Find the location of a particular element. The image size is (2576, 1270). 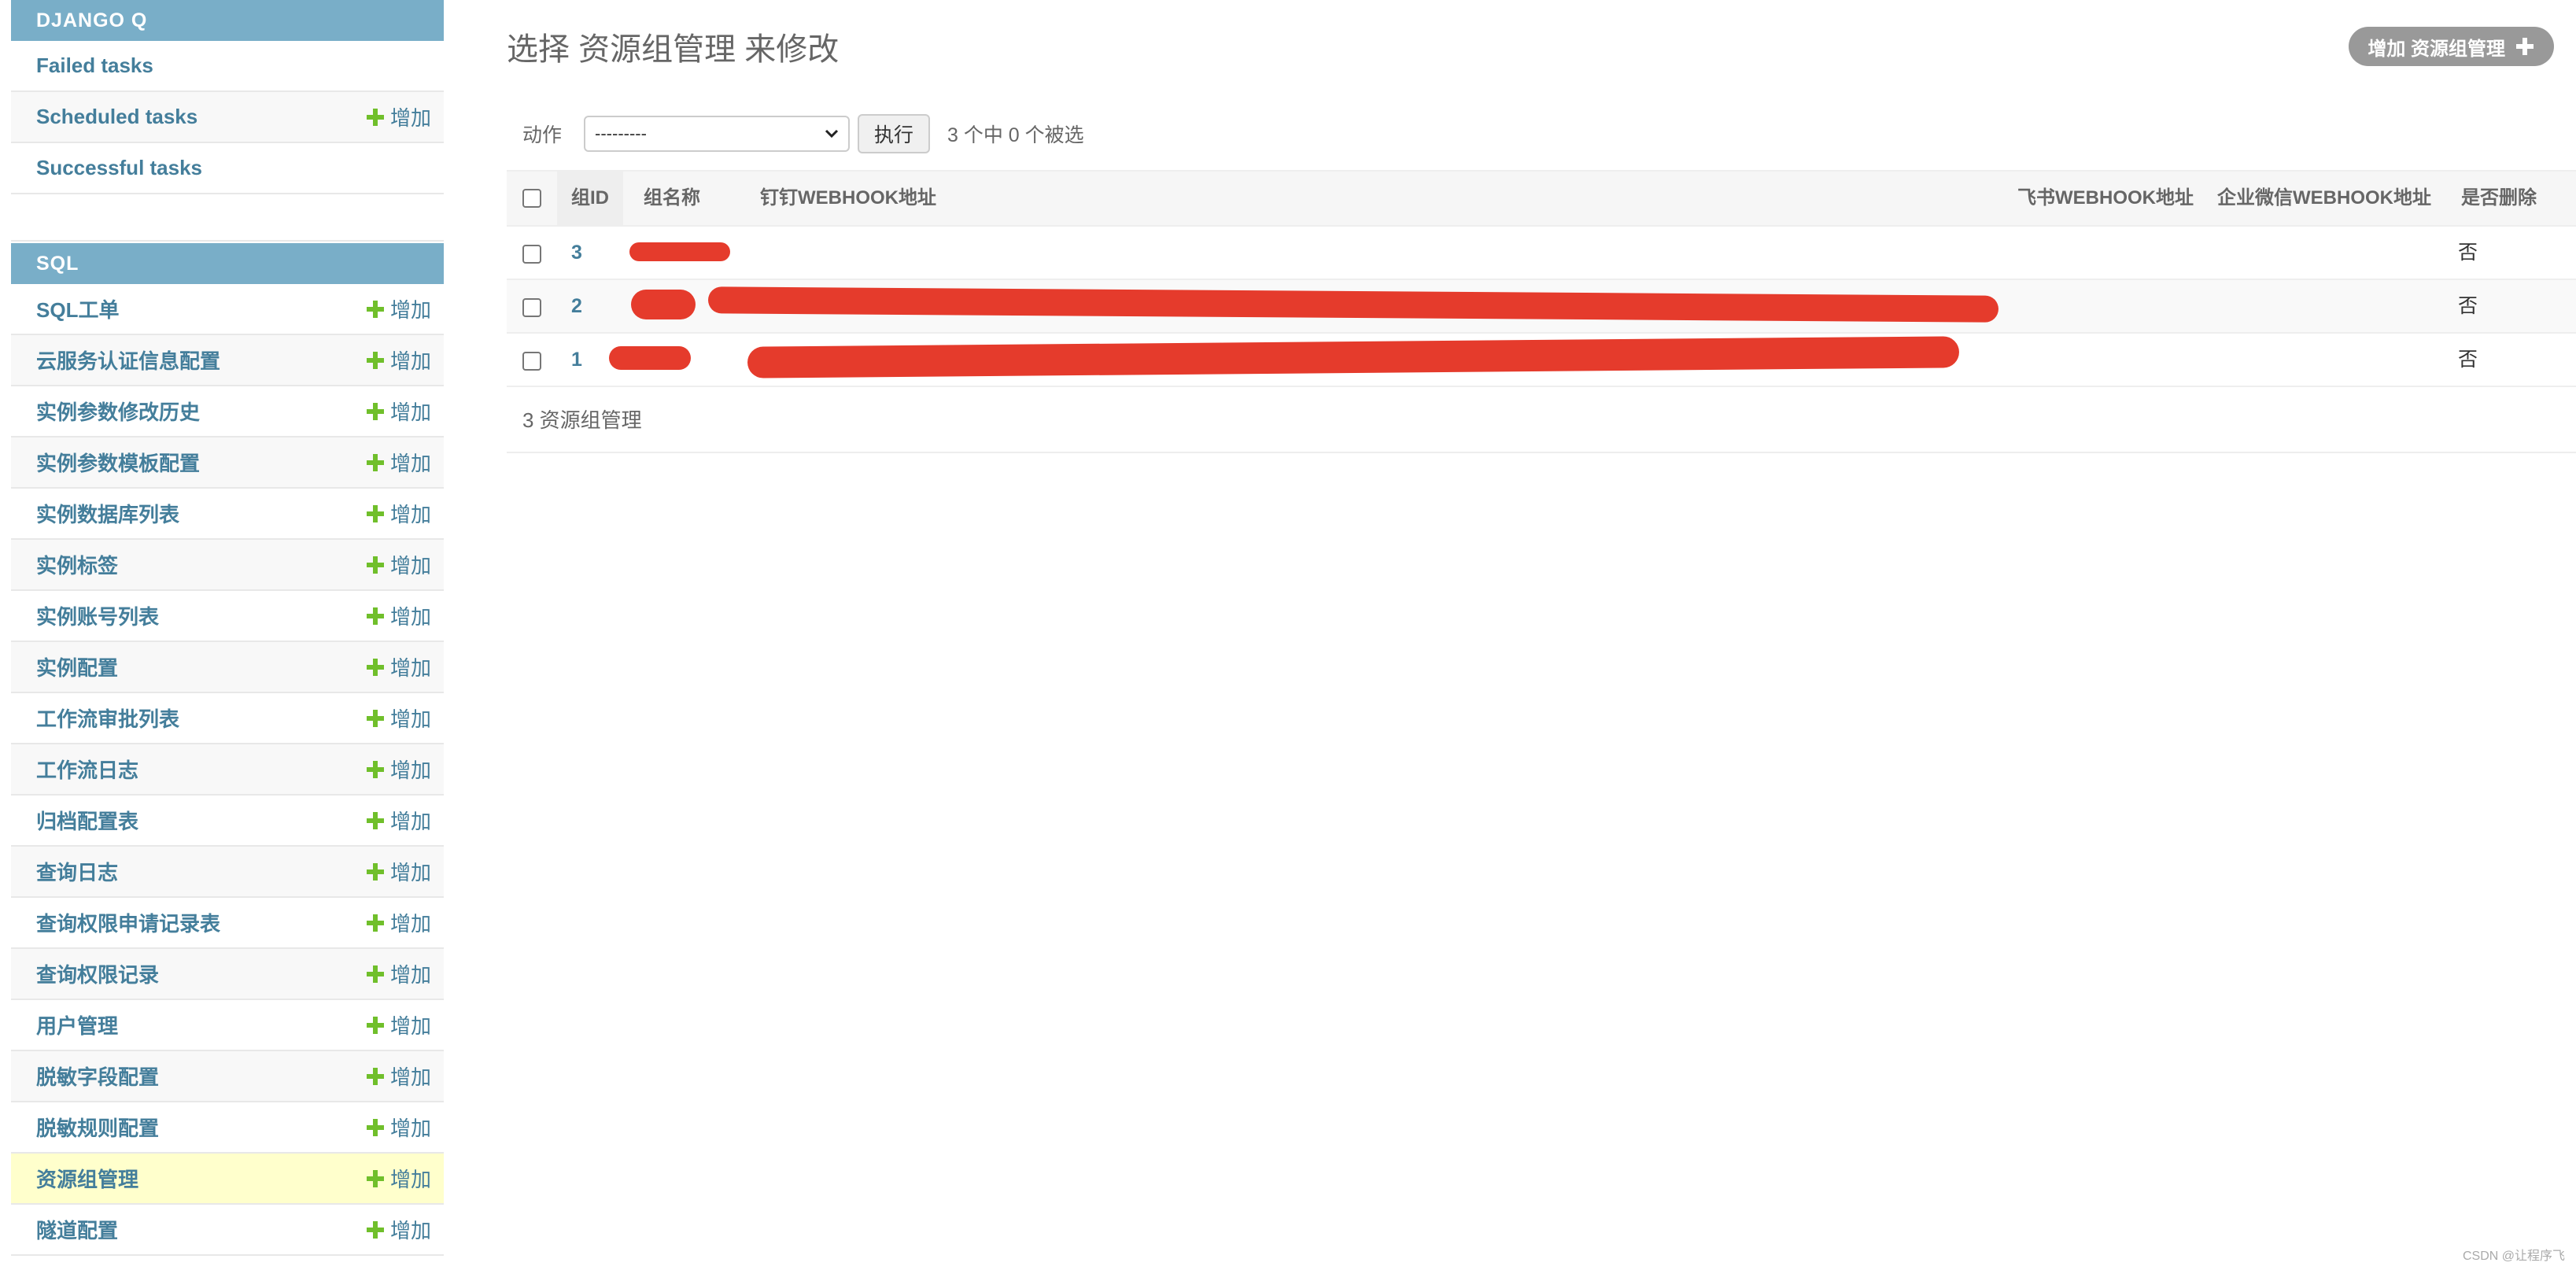

row-id-link: 1 is located at coordinates (577, 360).